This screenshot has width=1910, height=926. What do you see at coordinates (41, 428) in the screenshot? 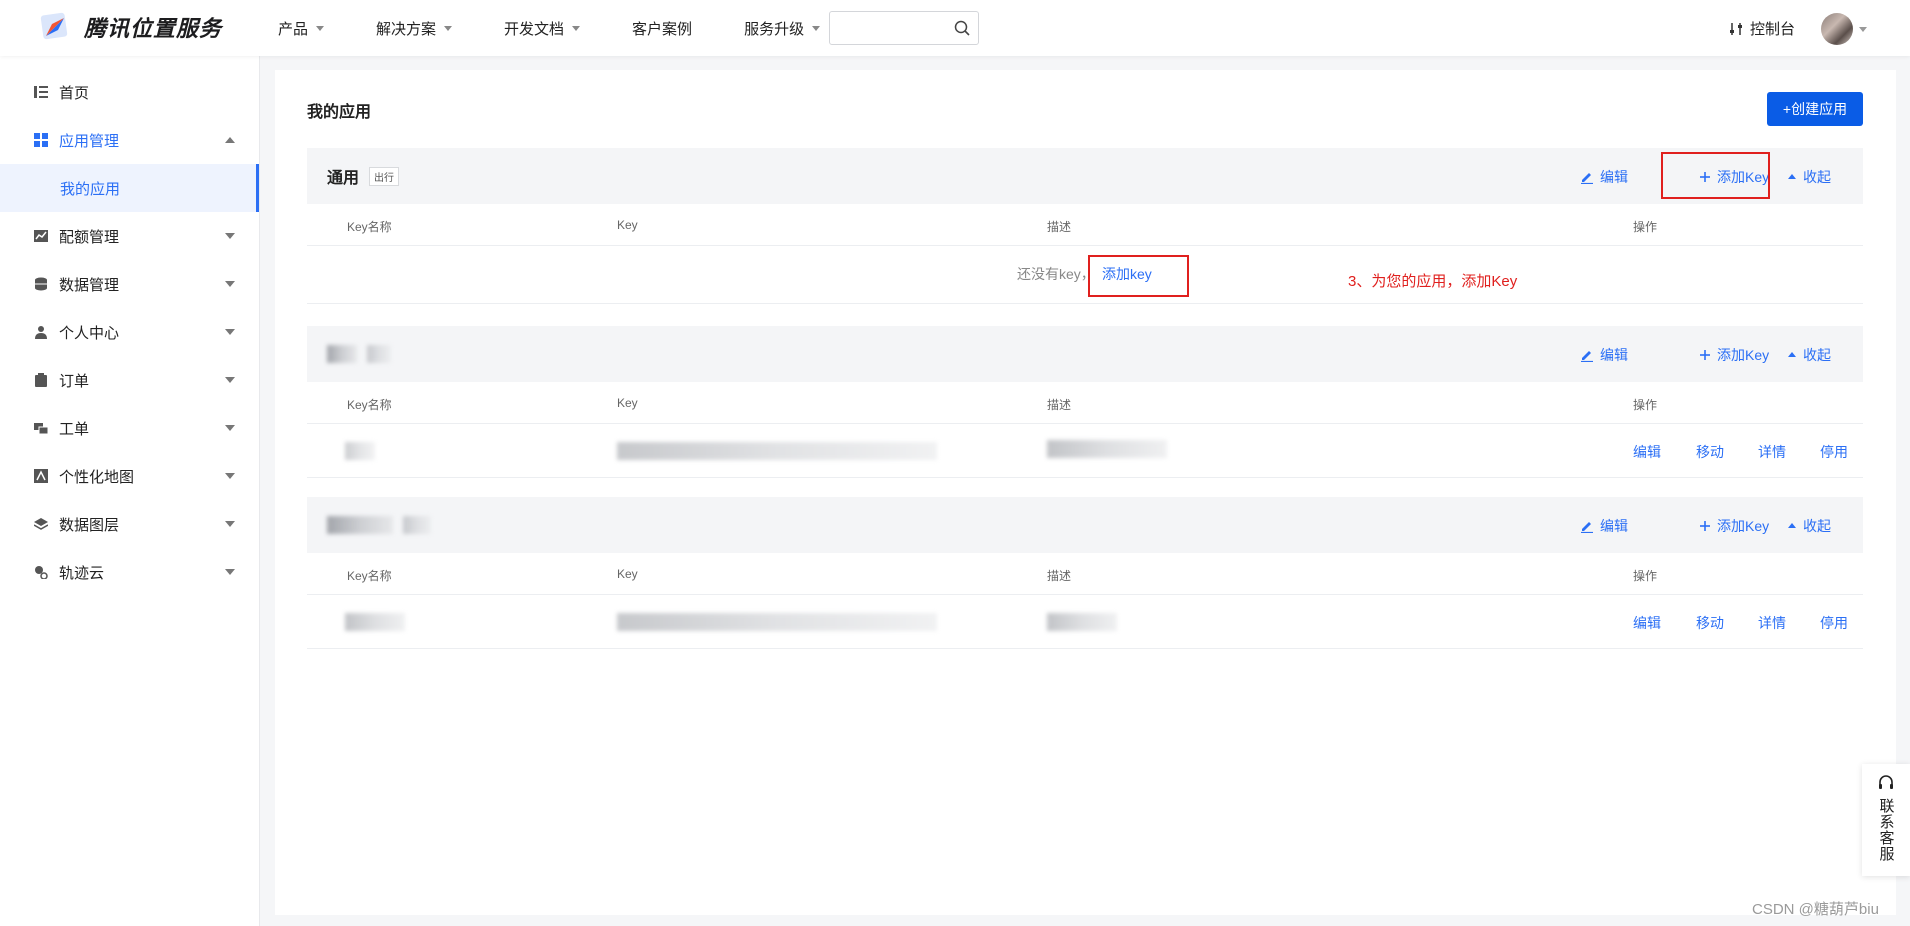
I see `ticket-icon` at bounding box center [41, 428].